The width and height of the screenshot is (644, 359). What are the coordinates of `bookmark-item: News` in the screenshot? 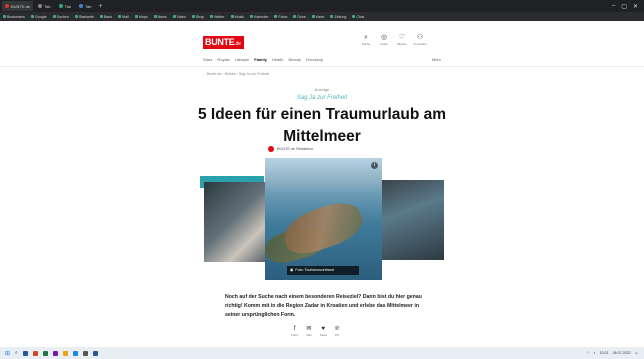 It's located at (160, 17).